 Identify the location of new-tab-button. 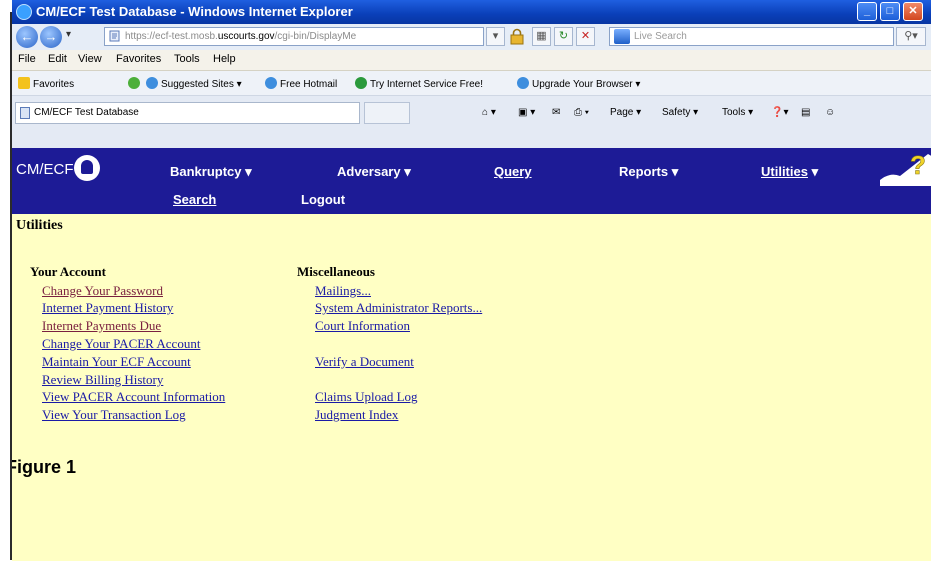
(387, 113).